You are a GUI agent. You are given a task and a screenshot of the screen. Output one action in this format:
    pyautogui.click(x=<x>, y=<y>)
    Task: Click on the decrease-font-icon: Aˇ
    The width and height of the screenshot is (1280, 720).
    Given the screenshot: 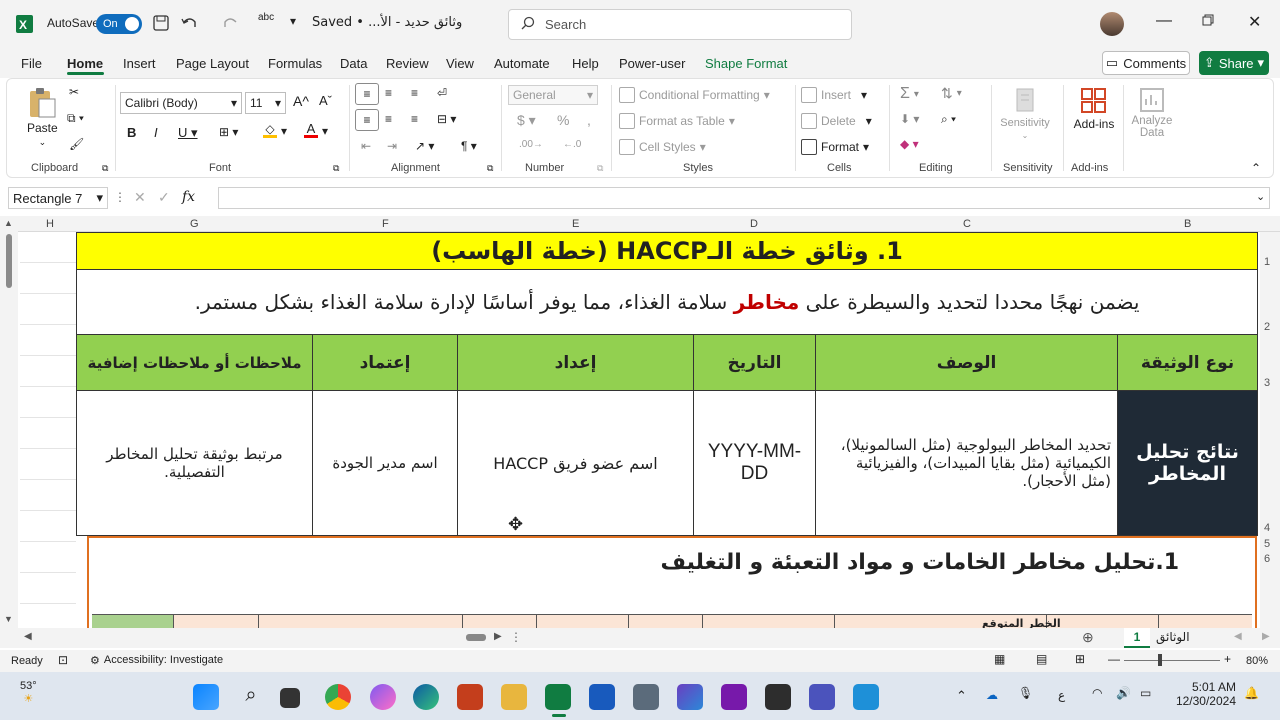 What is the action you would take?
    pyautogui.click(x=325, y=100)
    